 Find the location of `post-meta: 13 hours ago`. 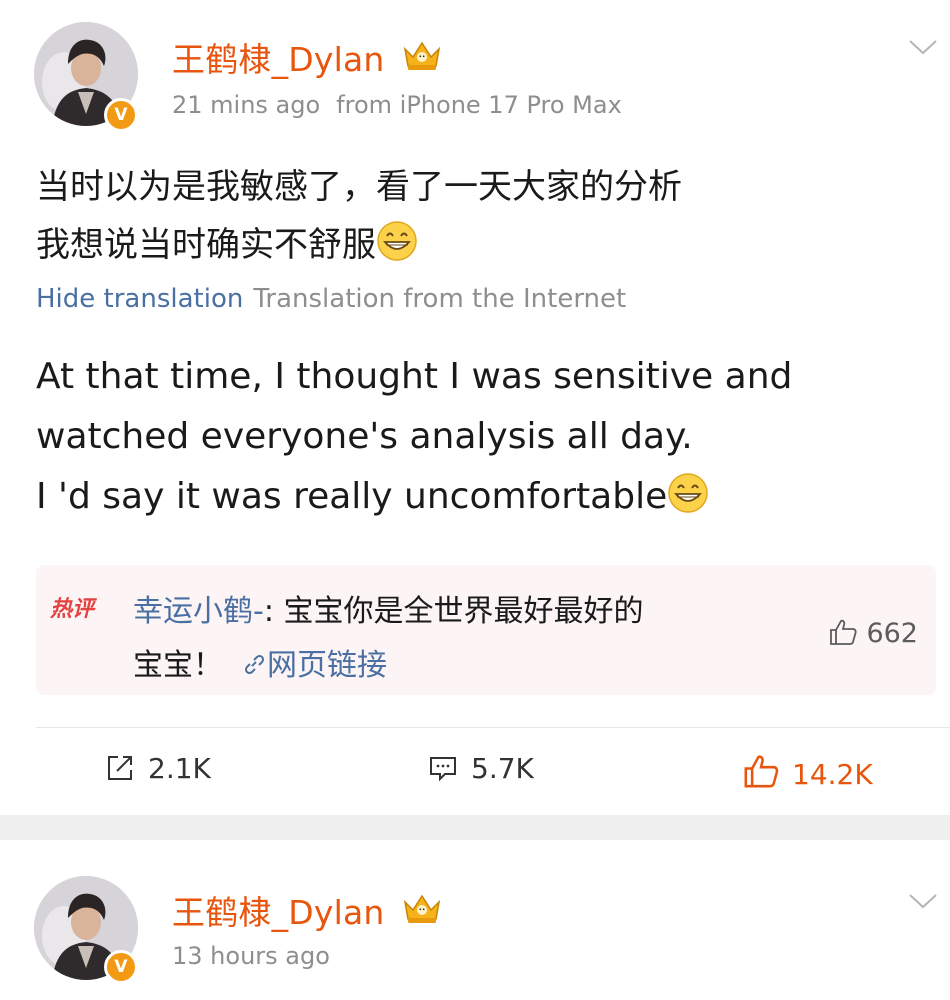

post-meta: 13 hours ago is located at coordinates (251, 956).